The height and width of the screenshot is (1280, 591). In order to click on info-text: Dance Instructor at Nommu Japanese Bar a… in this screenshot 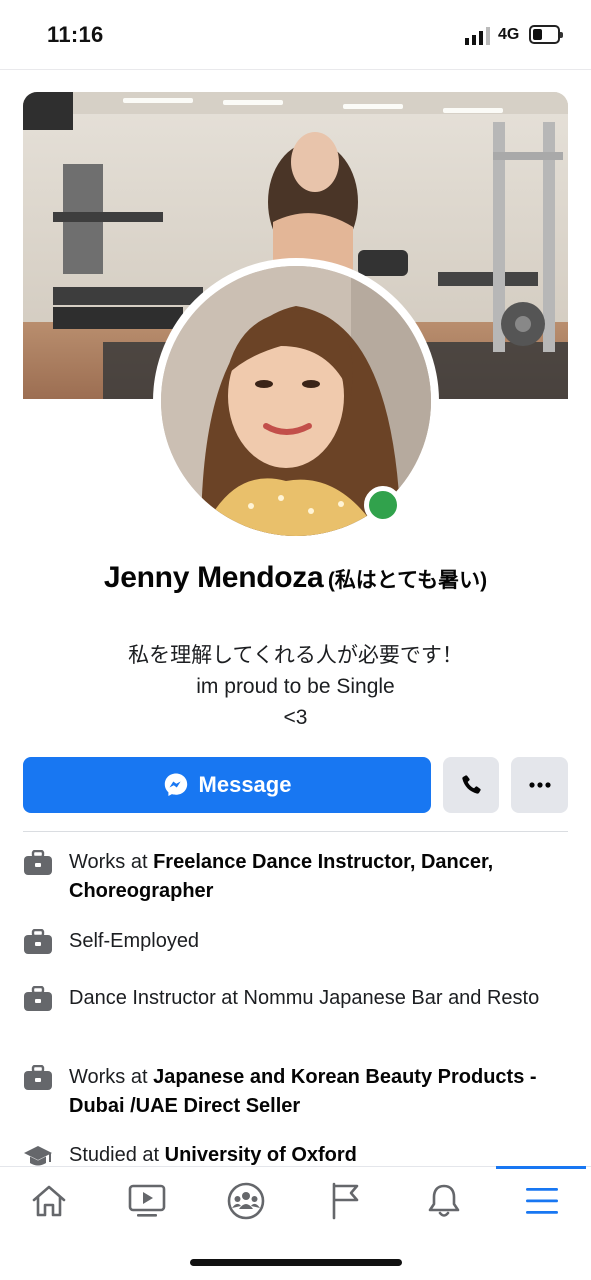, I will do `click(304, 998)`.